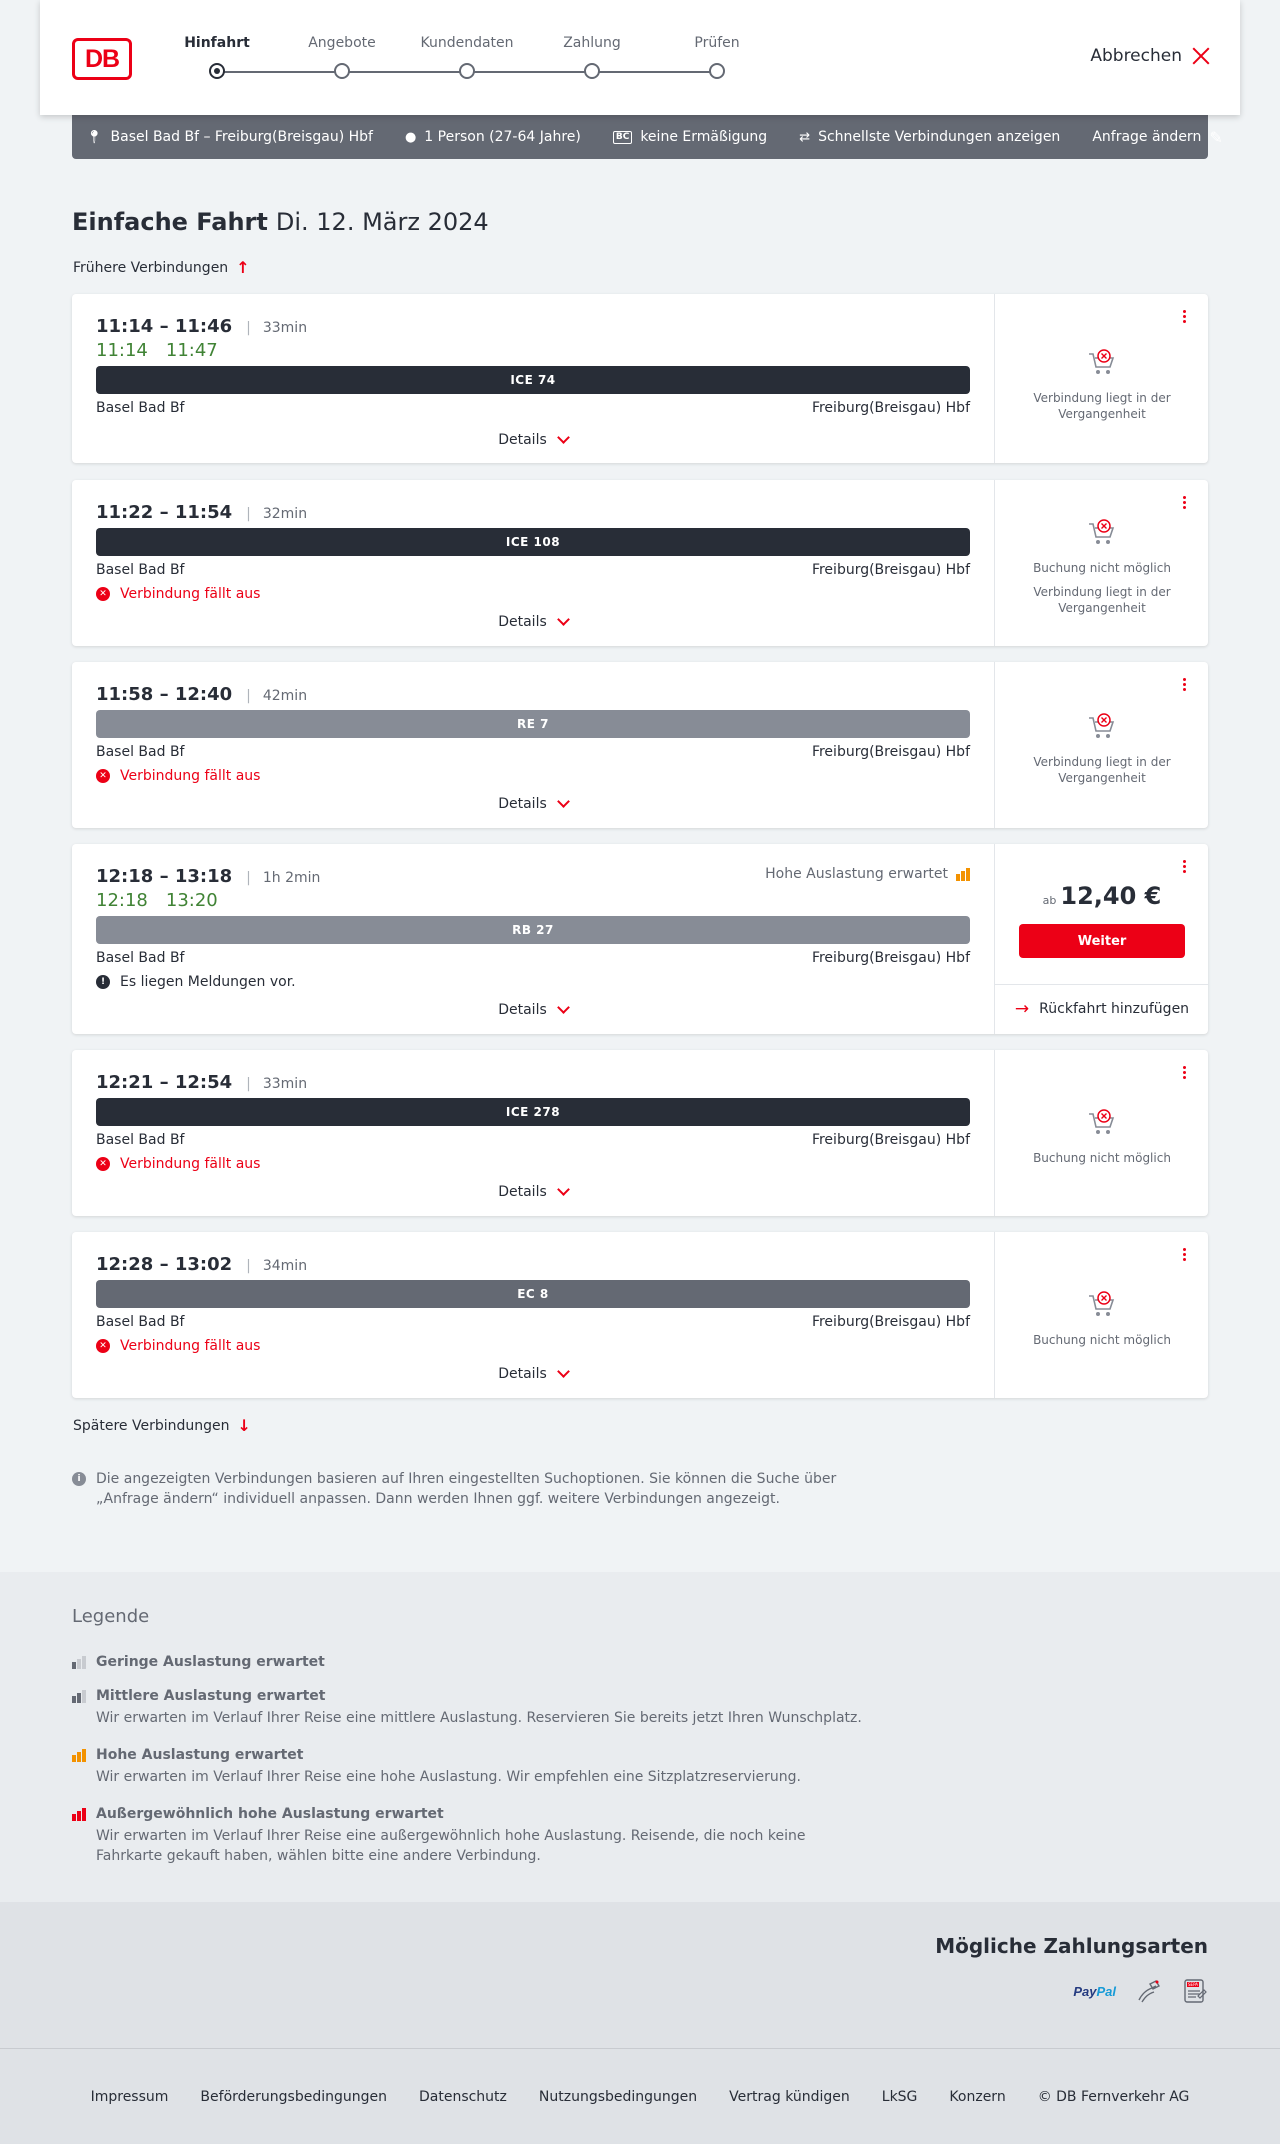  Describe the element at coordinates (125, 1264) in the screenshot. I see `departure-time: 12:28` at that location.